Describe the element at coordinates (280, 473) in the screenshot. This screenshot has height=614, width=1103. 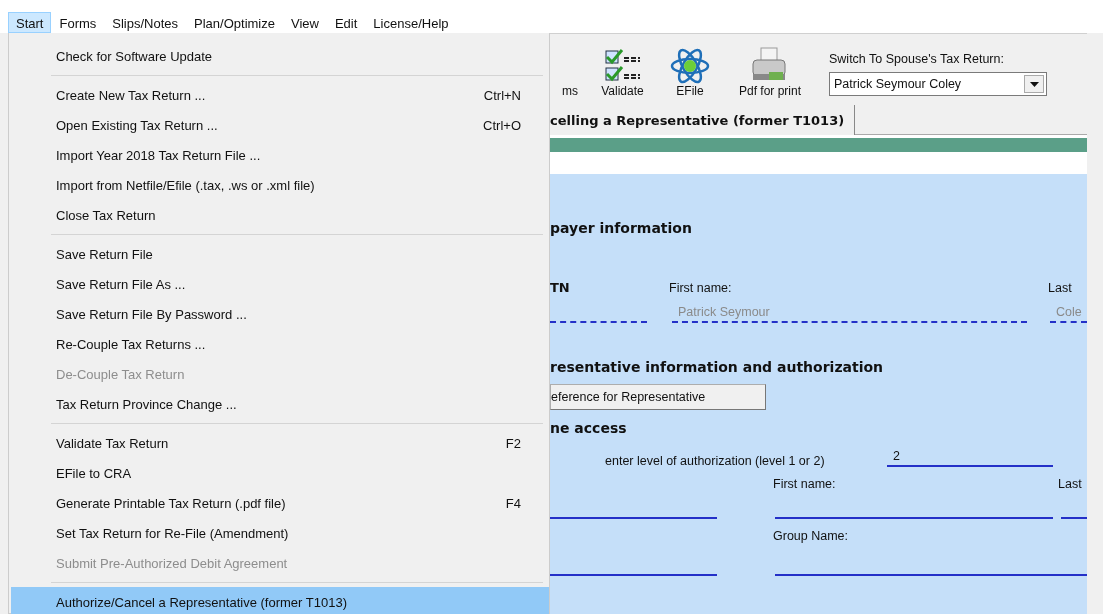
I see `menu-item: EFile to CRA` at that location.